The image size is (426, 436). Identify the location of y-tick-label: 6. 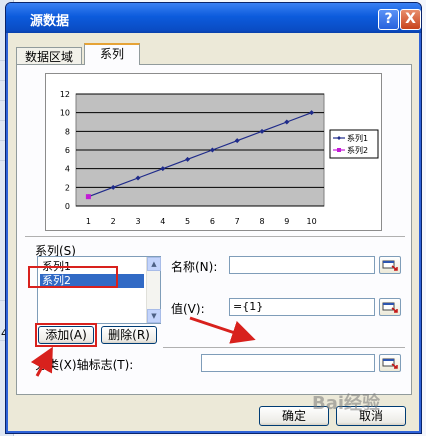
(67, 150).